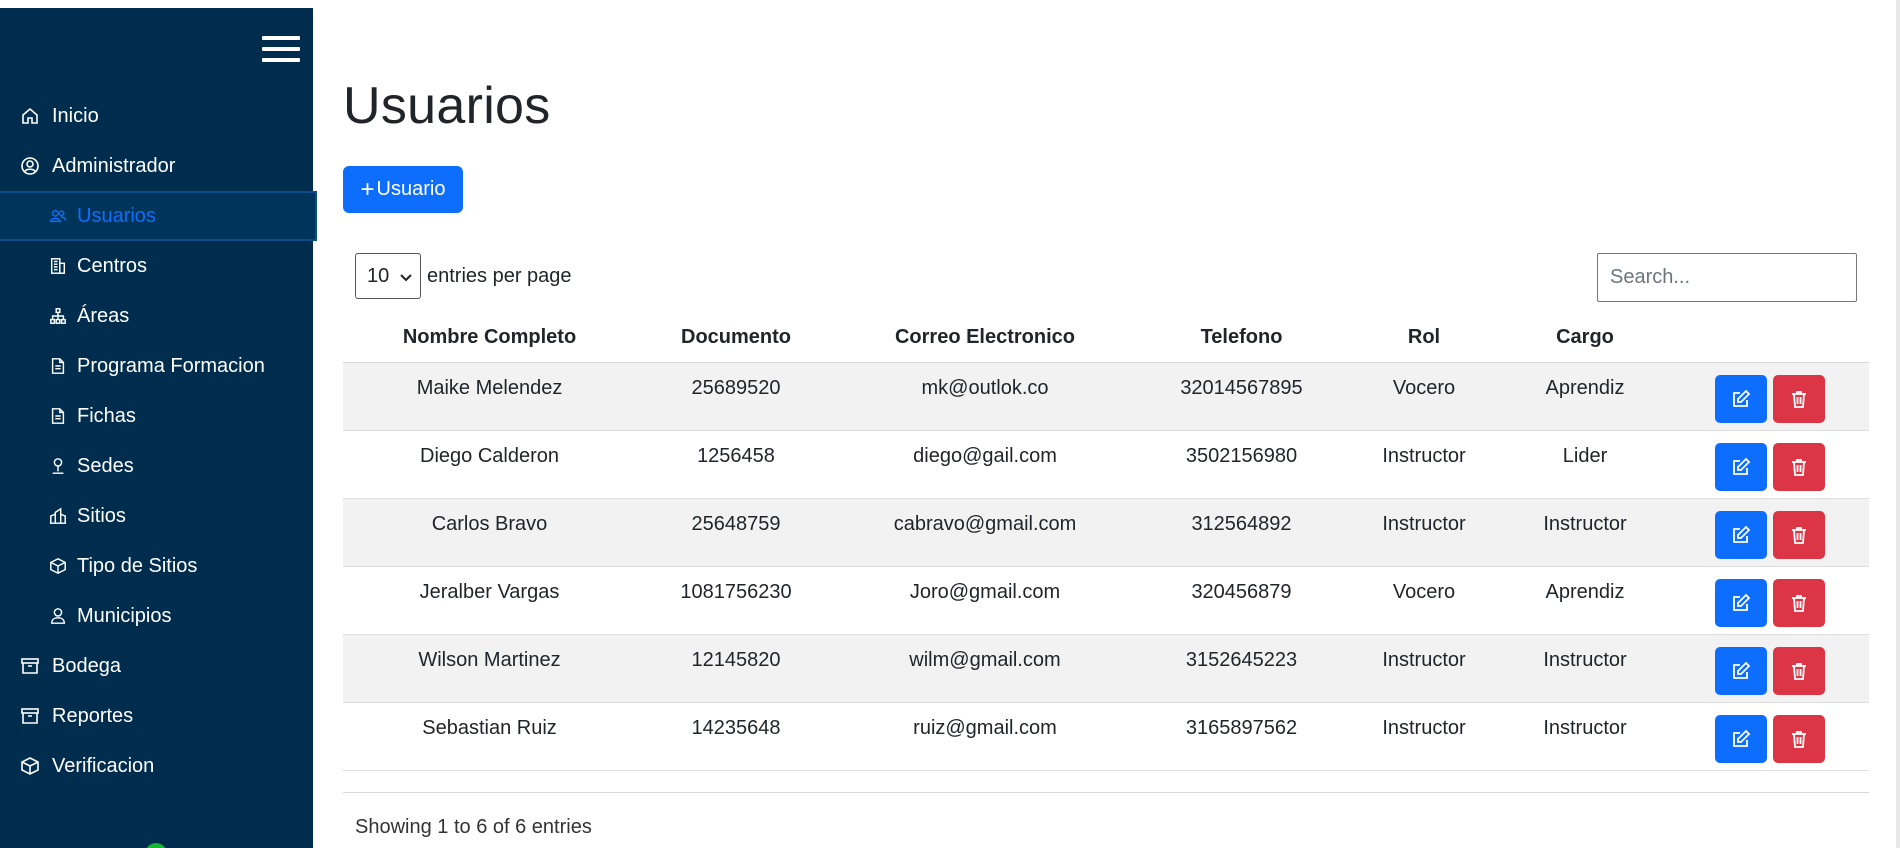 This screenshot has height=848, width=1900. Describe the element at coordinates (463, 276) in the screenshot. I see `entries-per-page: 10 entries per page` at that location.